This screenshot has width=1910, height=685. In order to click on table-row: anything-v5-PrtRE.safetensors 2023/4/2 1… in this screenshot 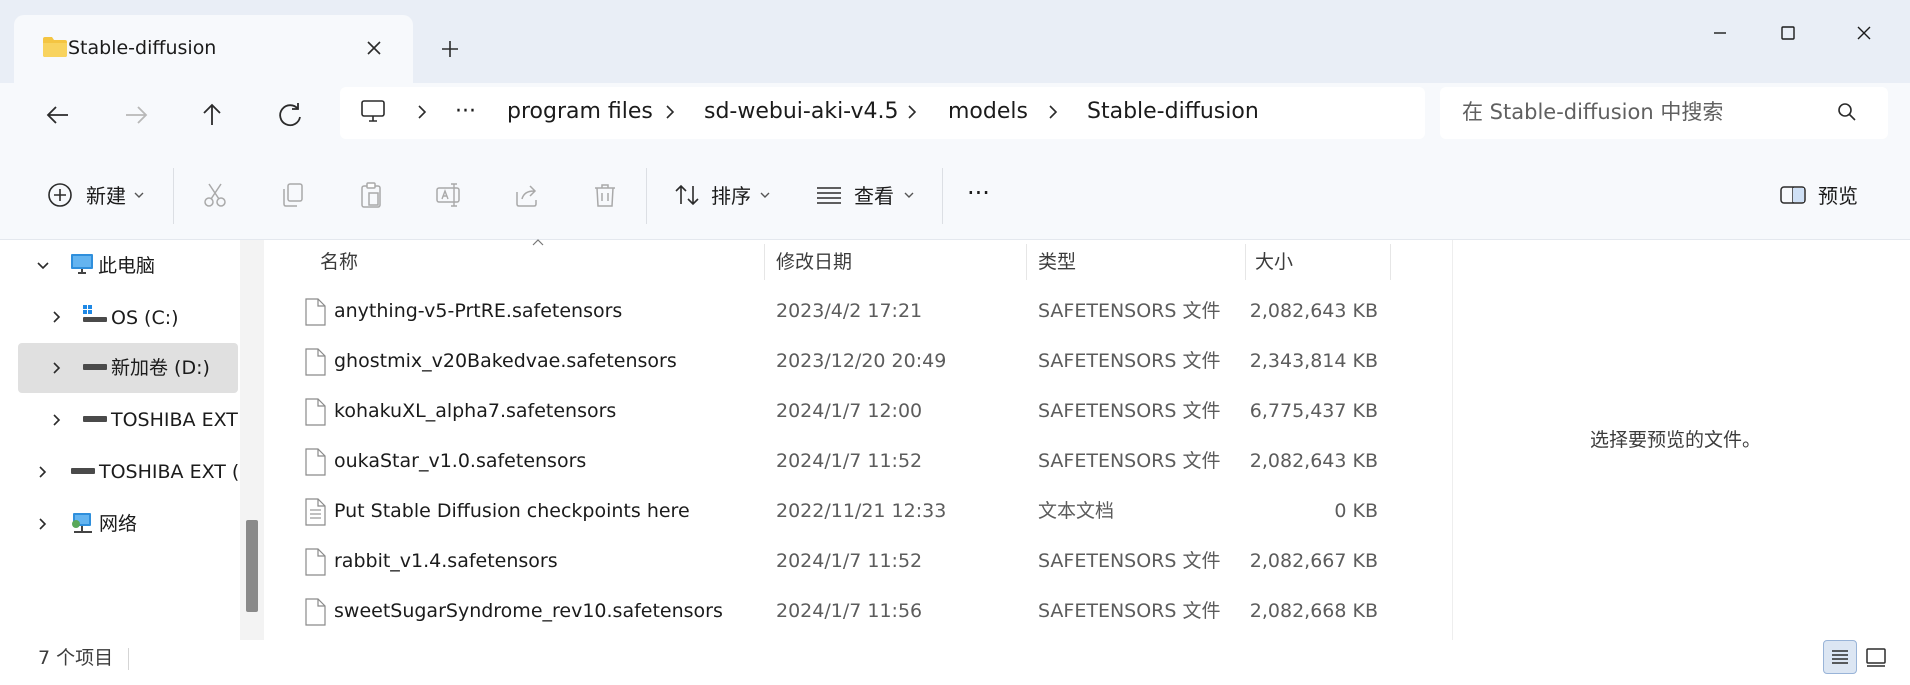, I will do `click(843, 313)`.